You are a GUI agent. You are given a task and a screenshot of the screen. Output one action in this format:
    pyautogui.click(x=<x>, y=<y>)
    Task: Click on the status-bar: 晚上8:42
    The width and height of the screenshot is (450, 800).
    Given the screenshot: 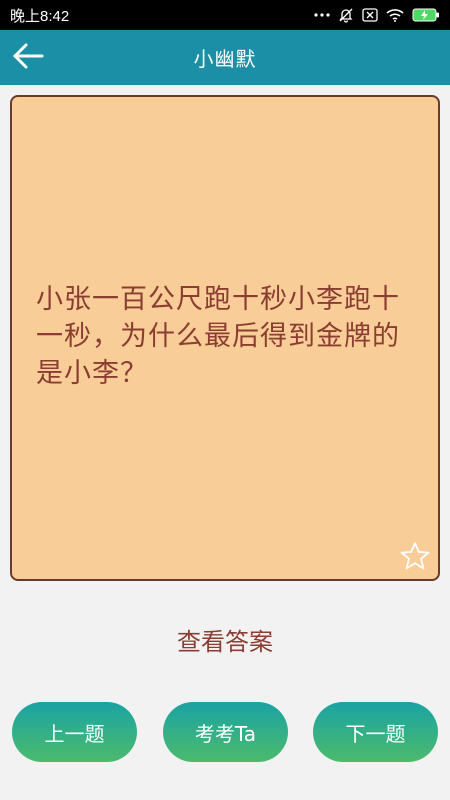 What is the action you would take?
    pyautogui.click(x=225, y=15)
    